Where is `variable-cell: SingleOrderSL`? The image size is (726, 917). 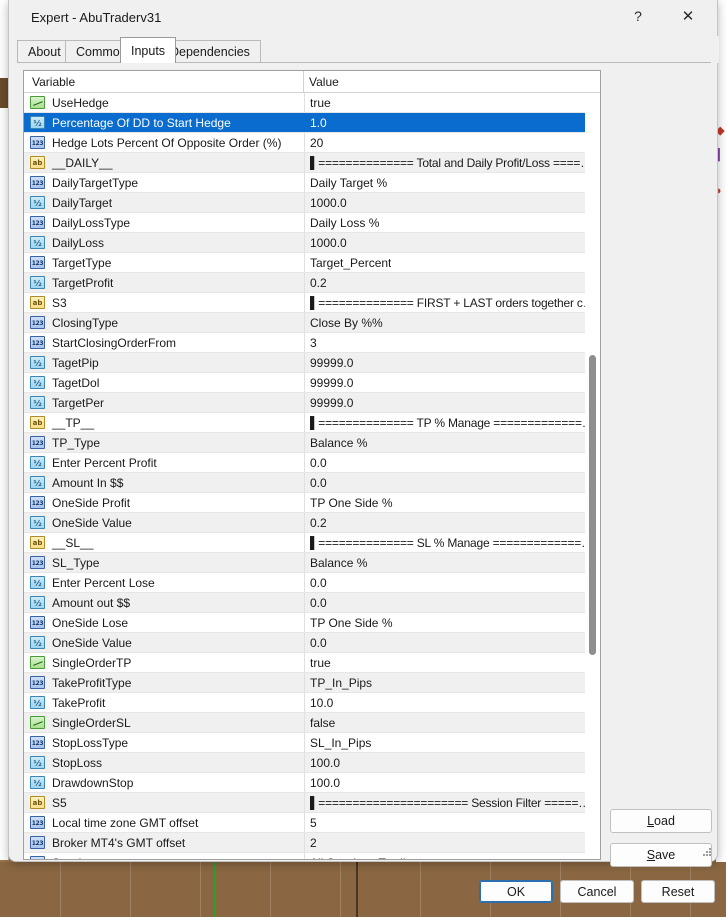
variable-cell: SingleOrderSL is located at coordinates (163, 722).